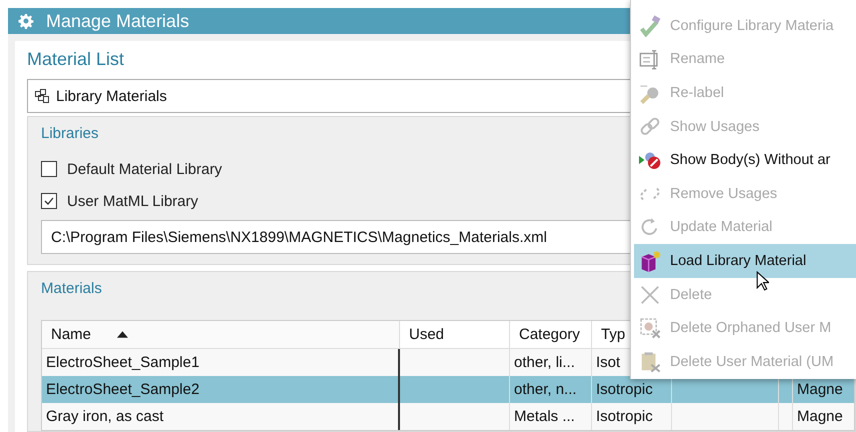  Describe the element at coordinates (122, 334) in the screenshot. I see `sort-ascending-icon` at that location.